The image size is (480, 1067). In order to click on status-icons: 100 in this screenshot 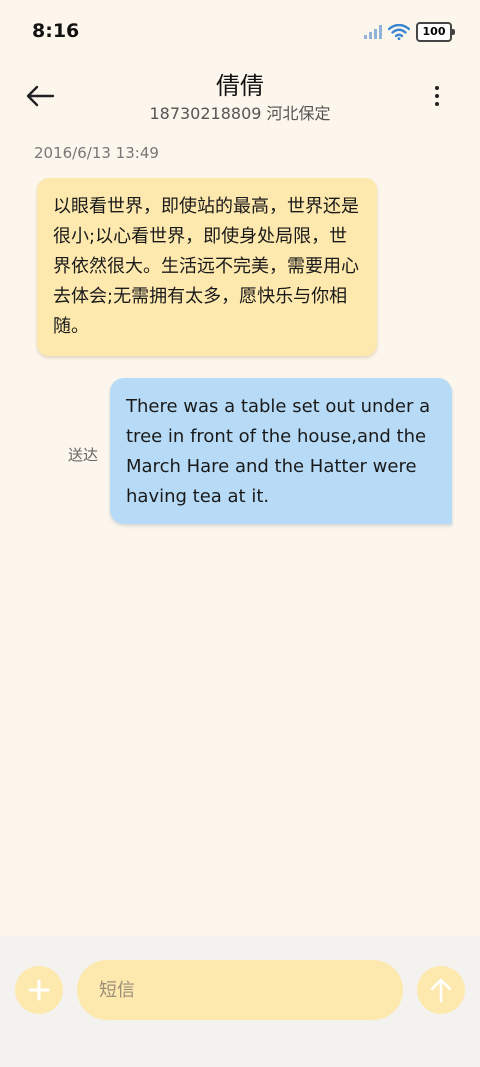, I will do `click(409, 32)`.